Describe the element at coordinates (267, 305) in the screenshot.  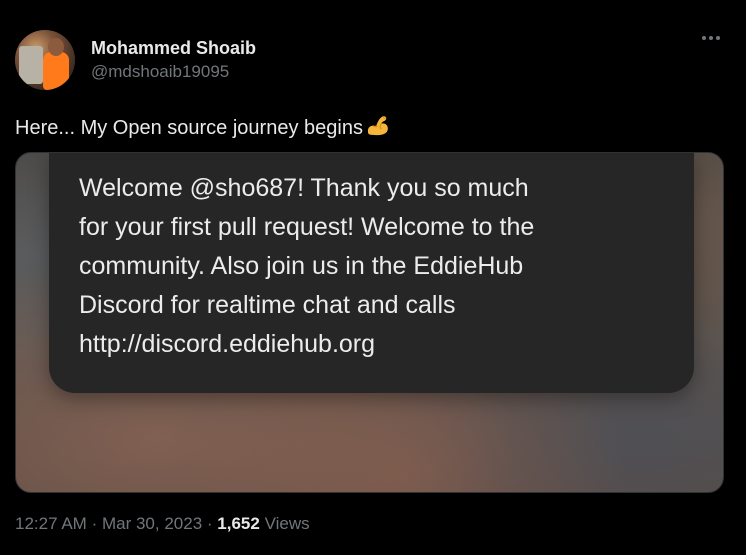
I see `message-line: Discord for realtime chat and calls` at that location.